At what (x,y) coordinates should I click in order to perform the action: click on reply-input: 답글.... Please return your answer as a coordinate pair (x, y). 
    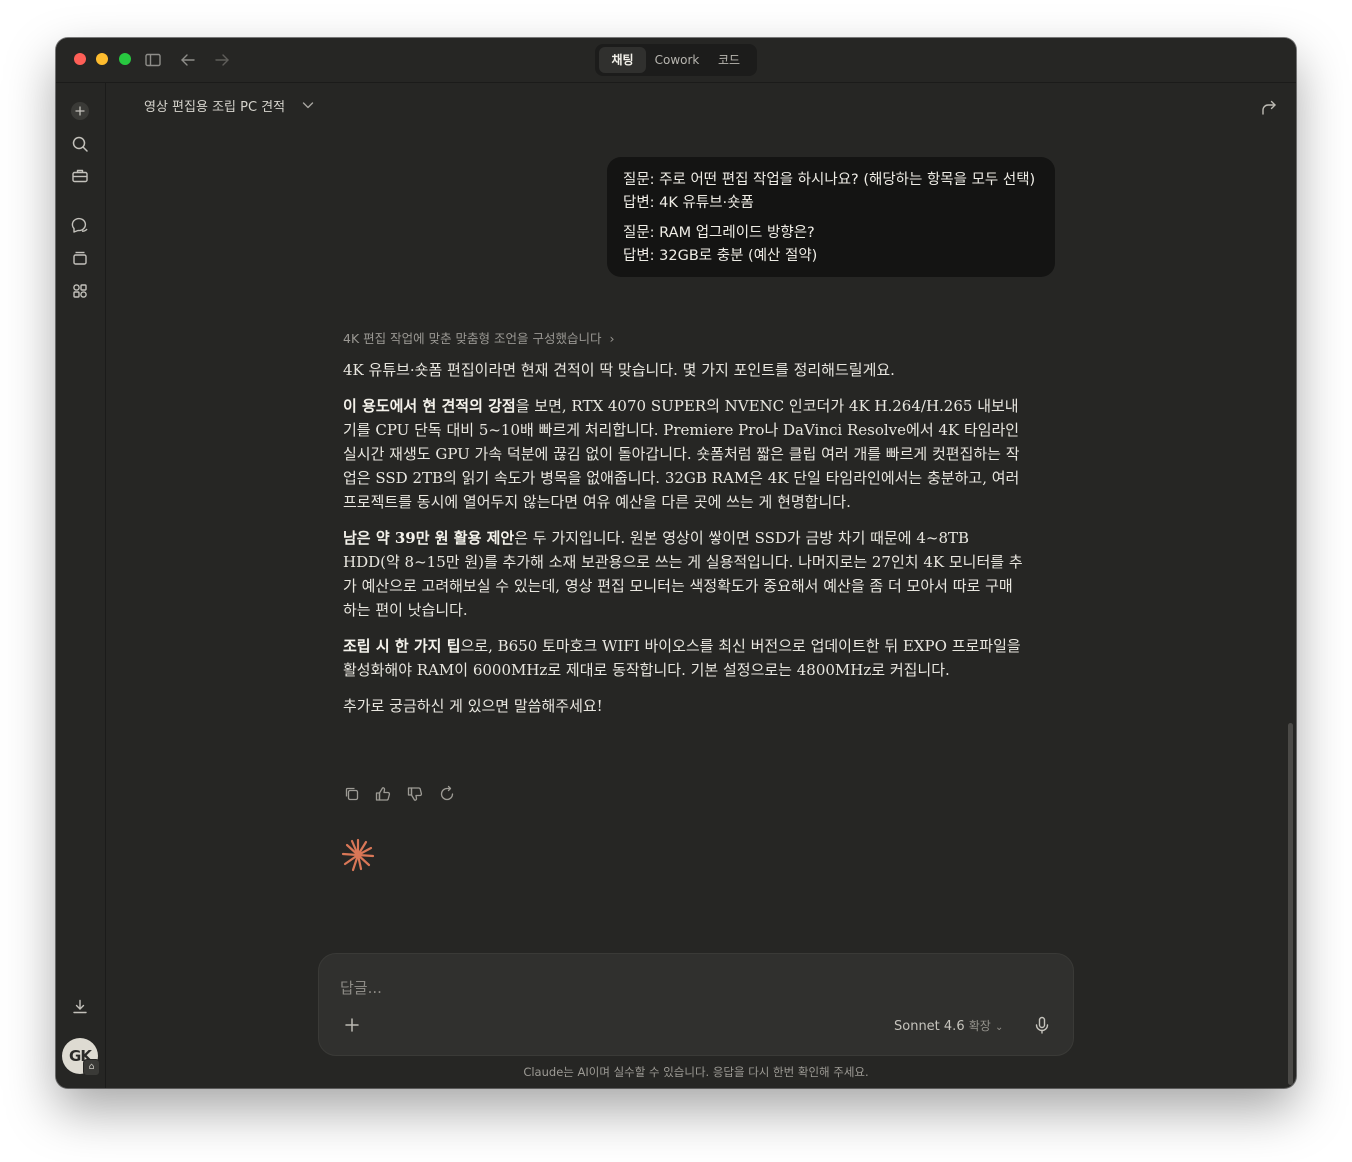
    Looking at the image, I should click on (361, 987).